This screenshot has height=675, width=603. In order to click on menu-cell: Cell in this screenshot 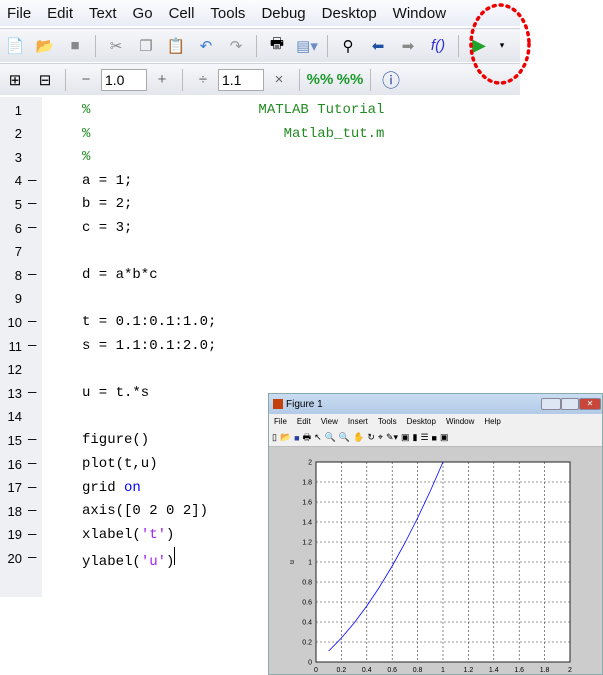, I will do `click(182, 13)`.